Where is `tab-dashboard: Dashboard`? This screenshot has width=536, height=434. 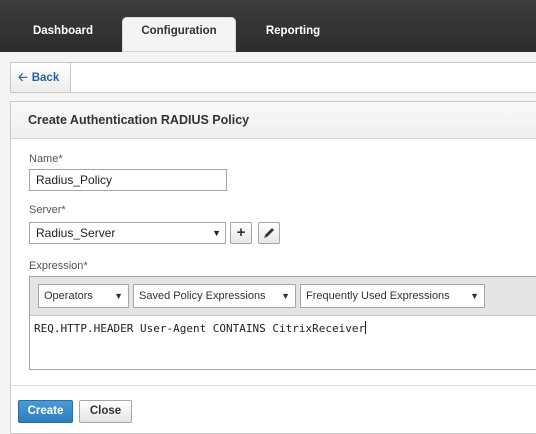 tab-dashboard: Dashboard is located at coordinates (63, 34).